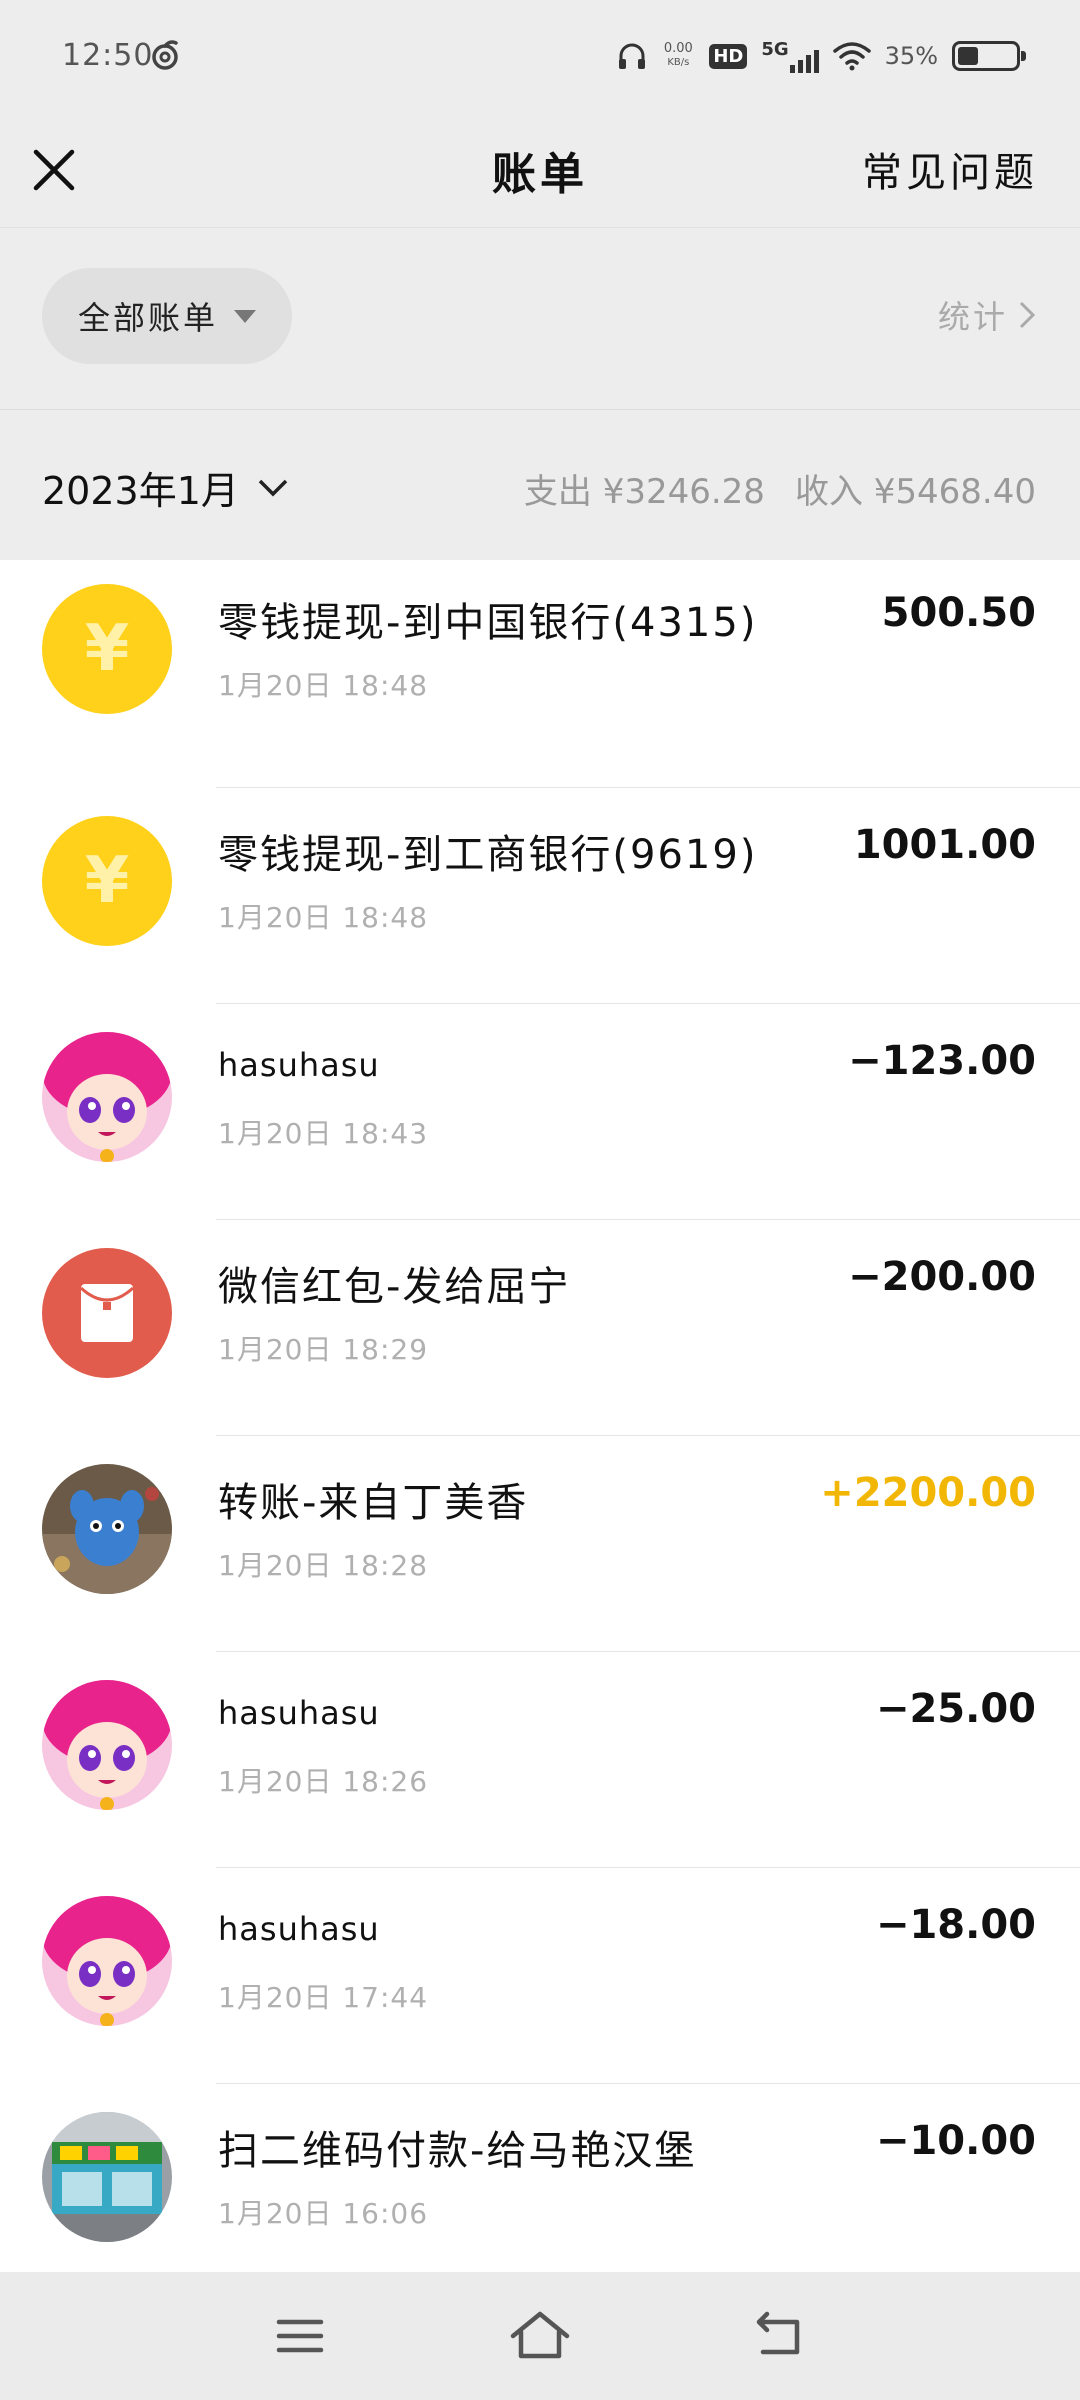 Image resolution: width=1080 pixels, height=2400 pixels. I want to click on transaction-time: 1月20日 18:26, so click(323, 1781).